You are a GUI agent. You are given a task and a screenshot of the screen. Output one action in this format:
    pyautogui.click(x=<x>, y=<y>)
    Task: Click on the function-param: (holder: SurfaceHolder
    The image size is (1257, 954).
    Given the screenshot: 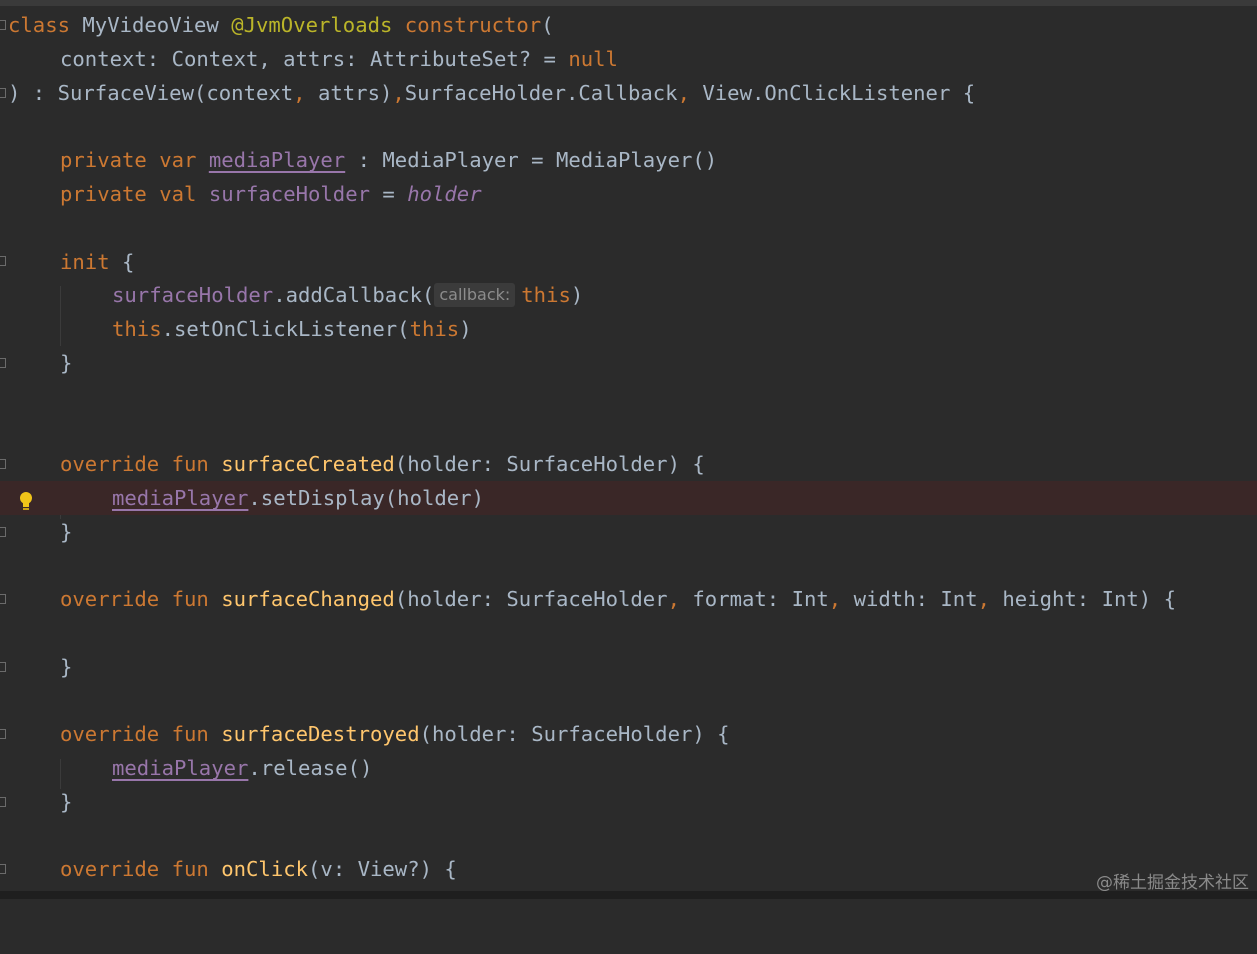 What is the action you would take?
    pyautogui.click(x=531, y=599)
    